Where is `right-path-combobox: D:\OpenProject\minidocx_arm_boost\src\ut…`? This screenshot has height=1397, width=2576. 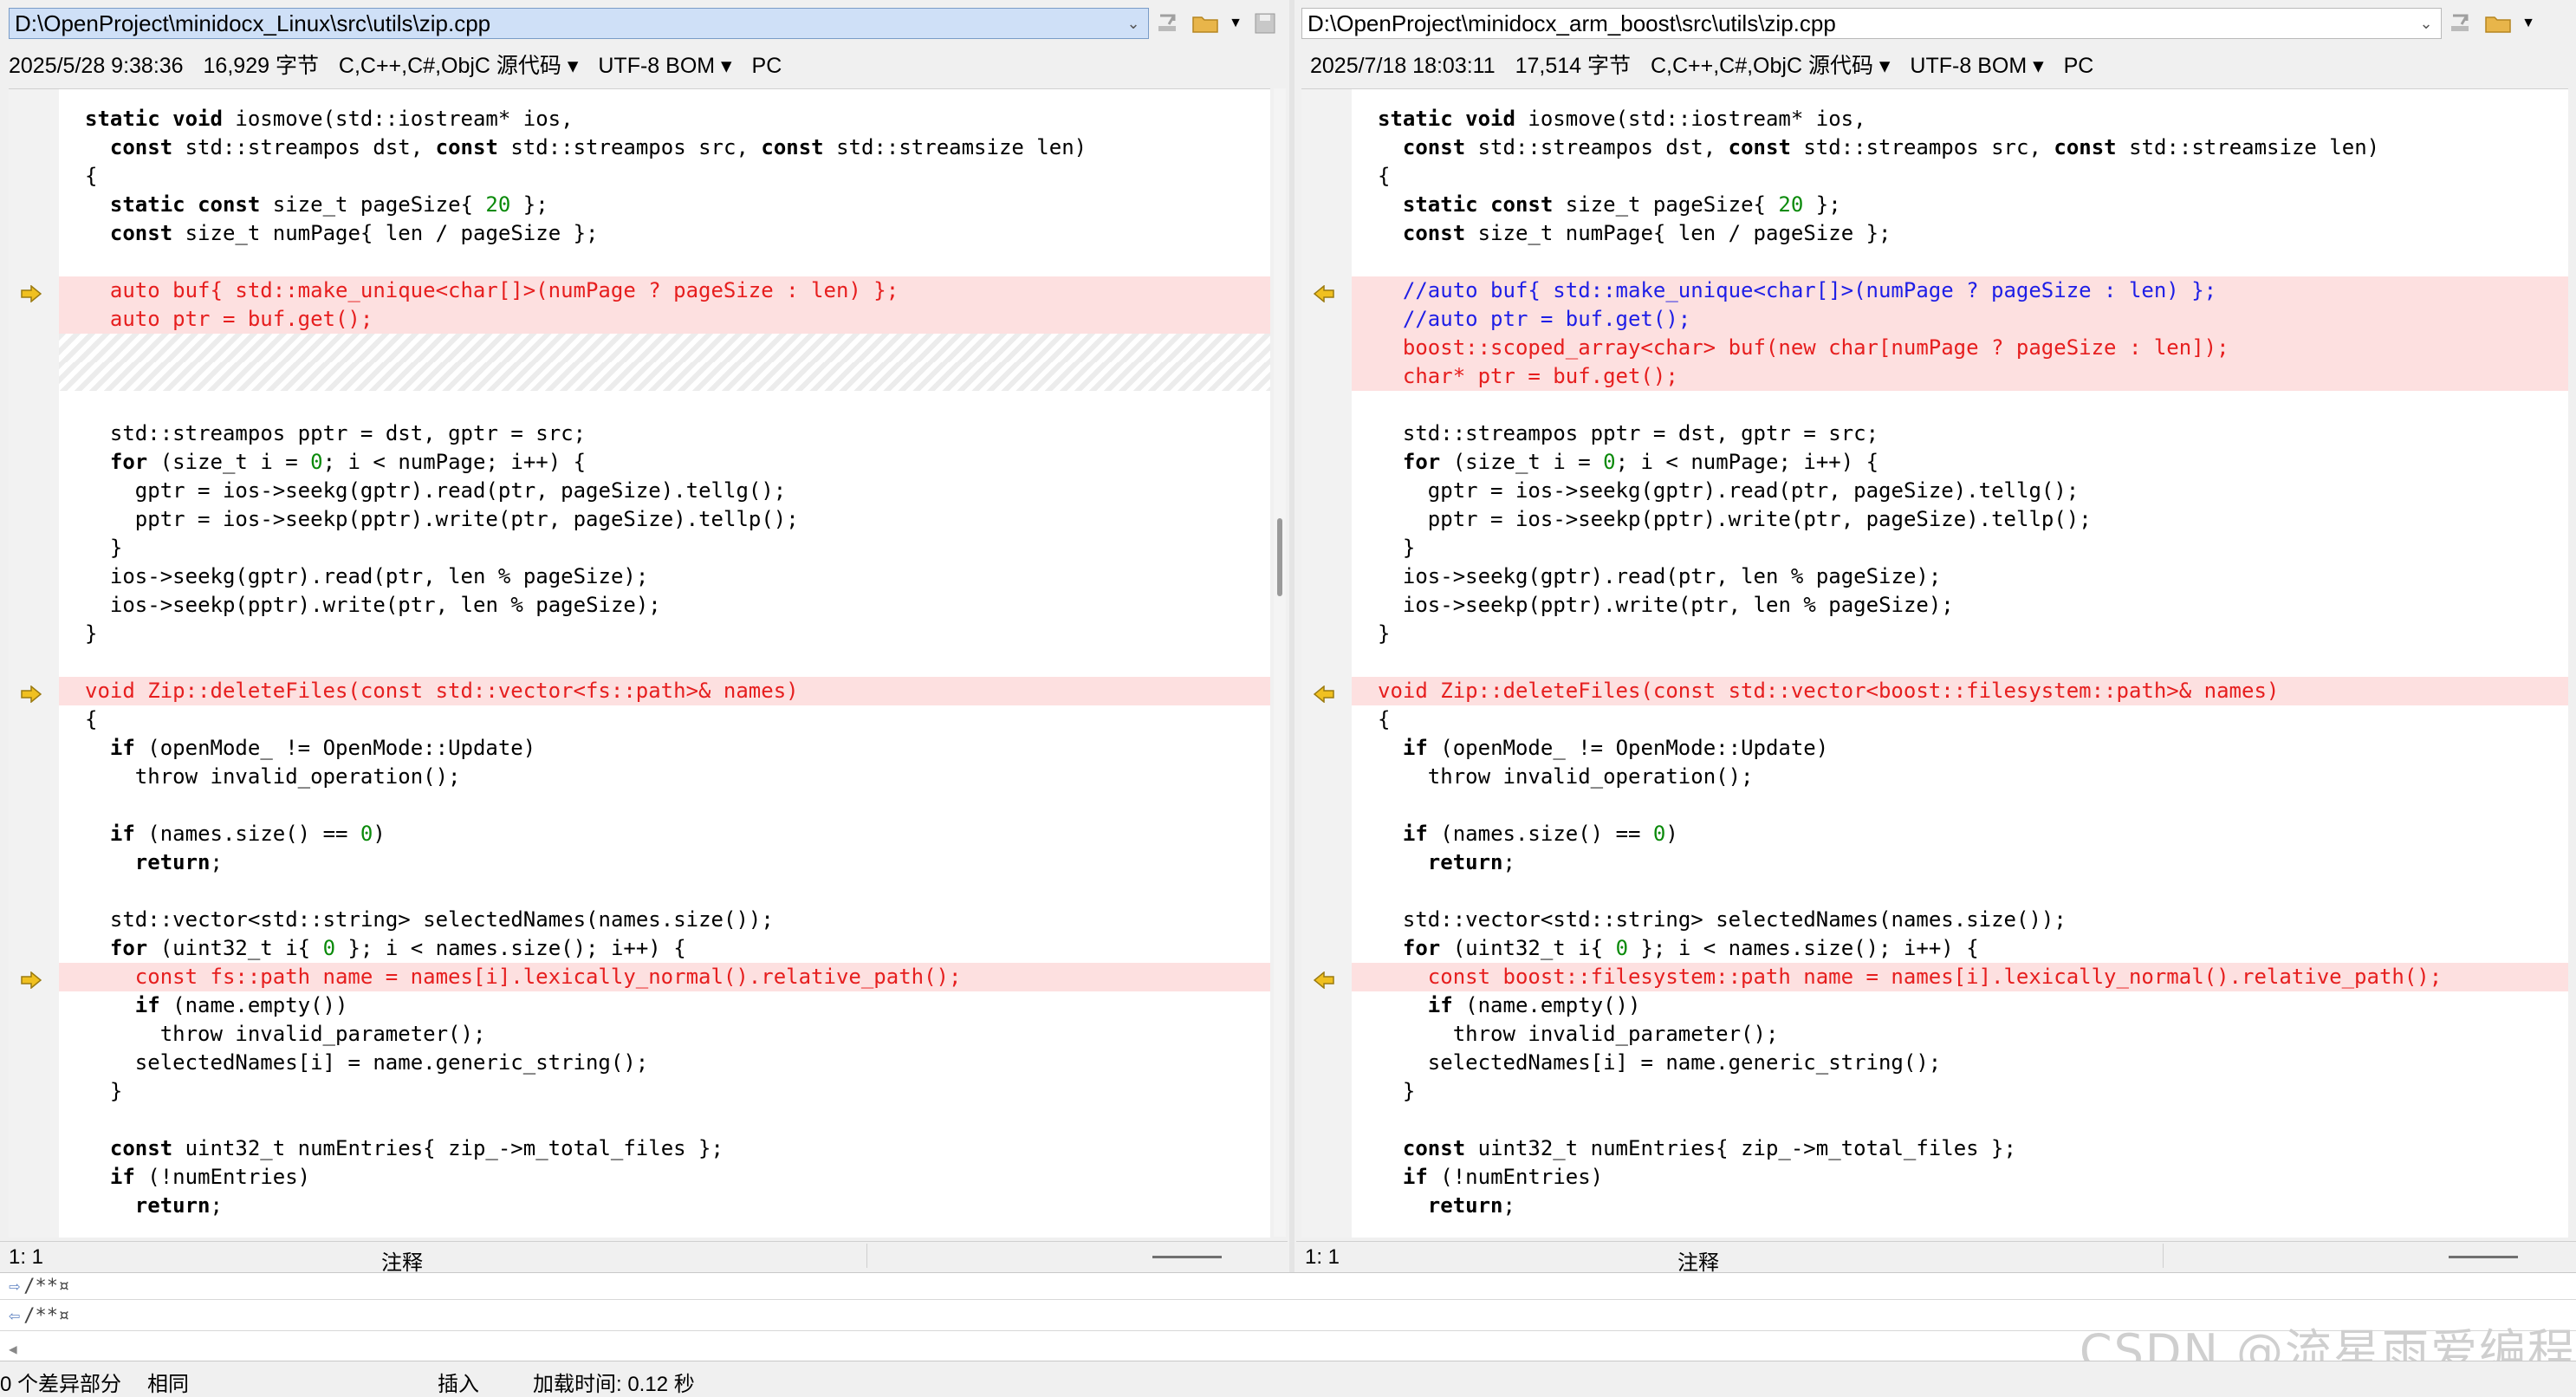
right-path-combobox: D:\OpenProject\minidocx_arm_boost\src\ut… is located at coordinates (1871, 23).